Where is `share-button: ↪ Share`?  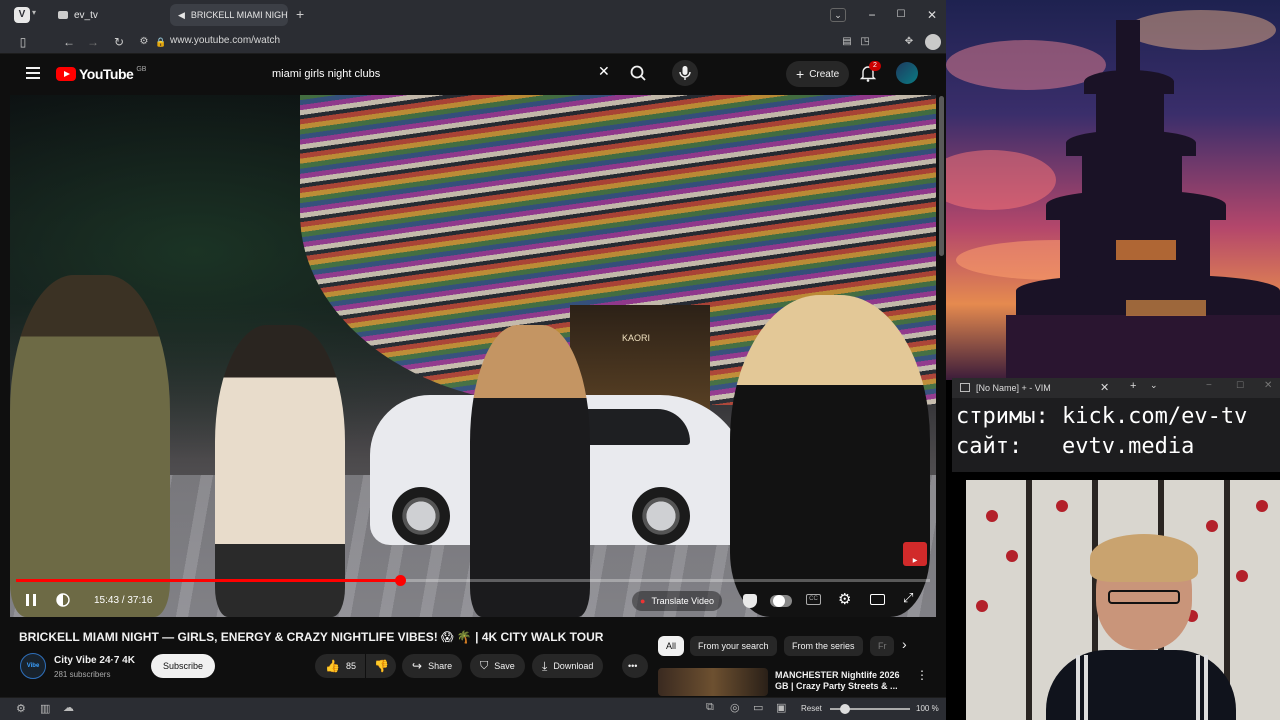 share-button: ↪ Share is located at coordinates (432, 666).